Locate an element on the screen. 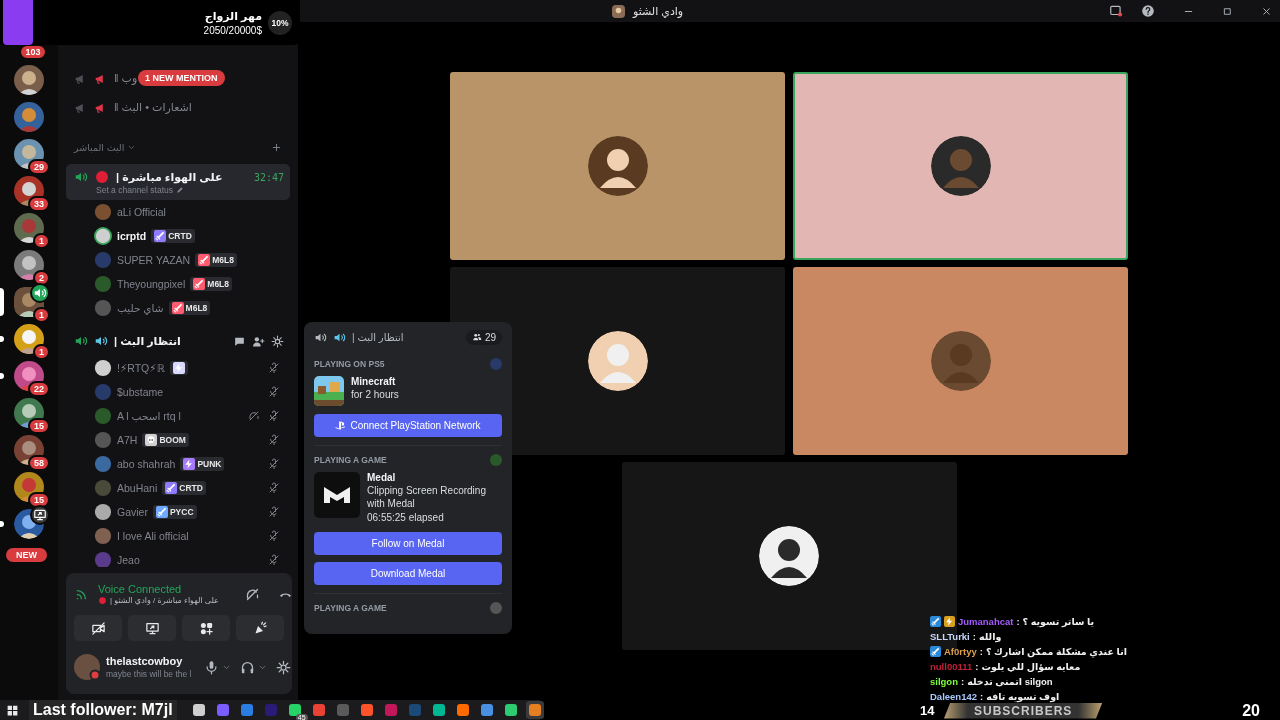 The height and width of the screenshot is (720, 1280). mention-badge: 1 NEW MENTION is located at coordinates (181, 78).